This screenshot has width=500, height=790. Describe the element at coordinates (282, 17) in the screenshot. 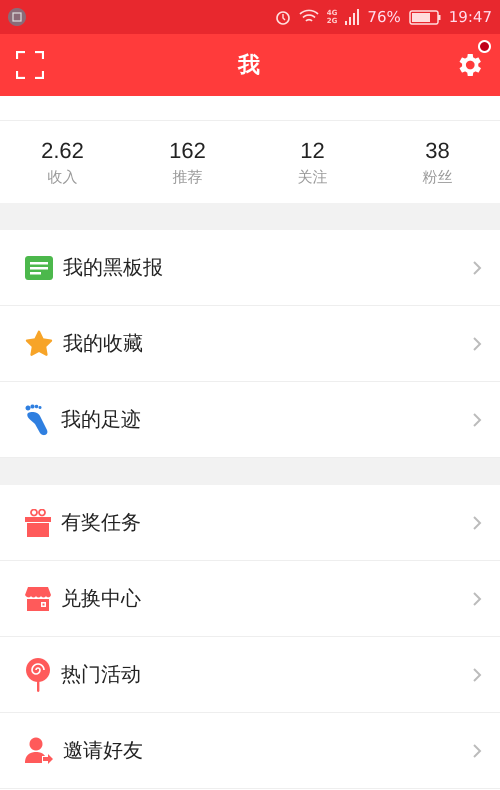

I see `alarm-icon` at that location.